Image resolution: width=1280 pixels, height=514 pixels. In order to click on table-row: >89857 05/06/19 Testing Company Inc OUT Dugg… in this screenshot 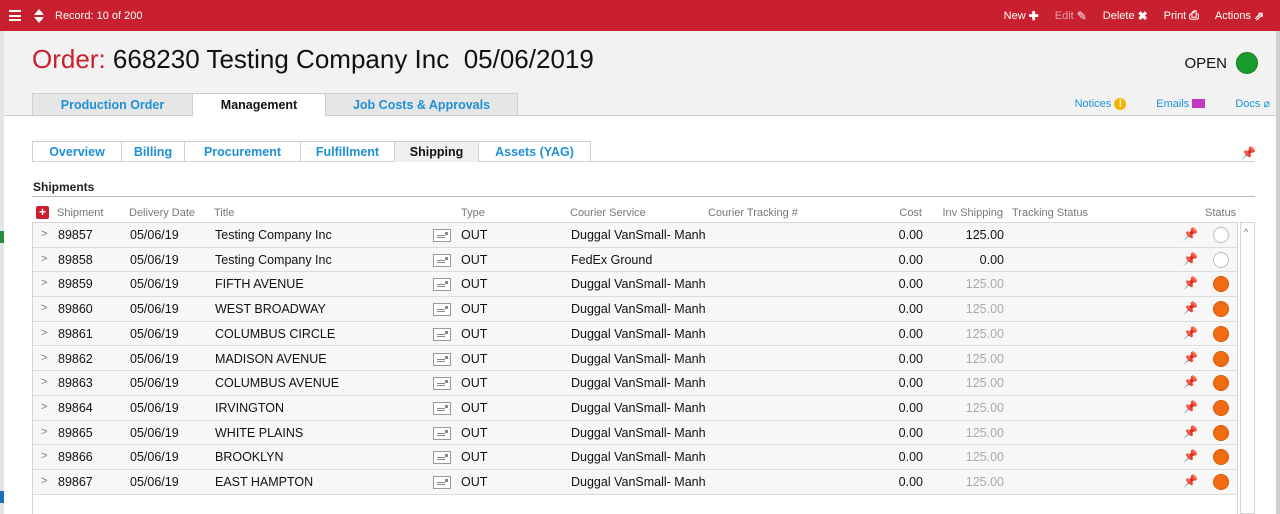, I will do `click(635, 235)`.